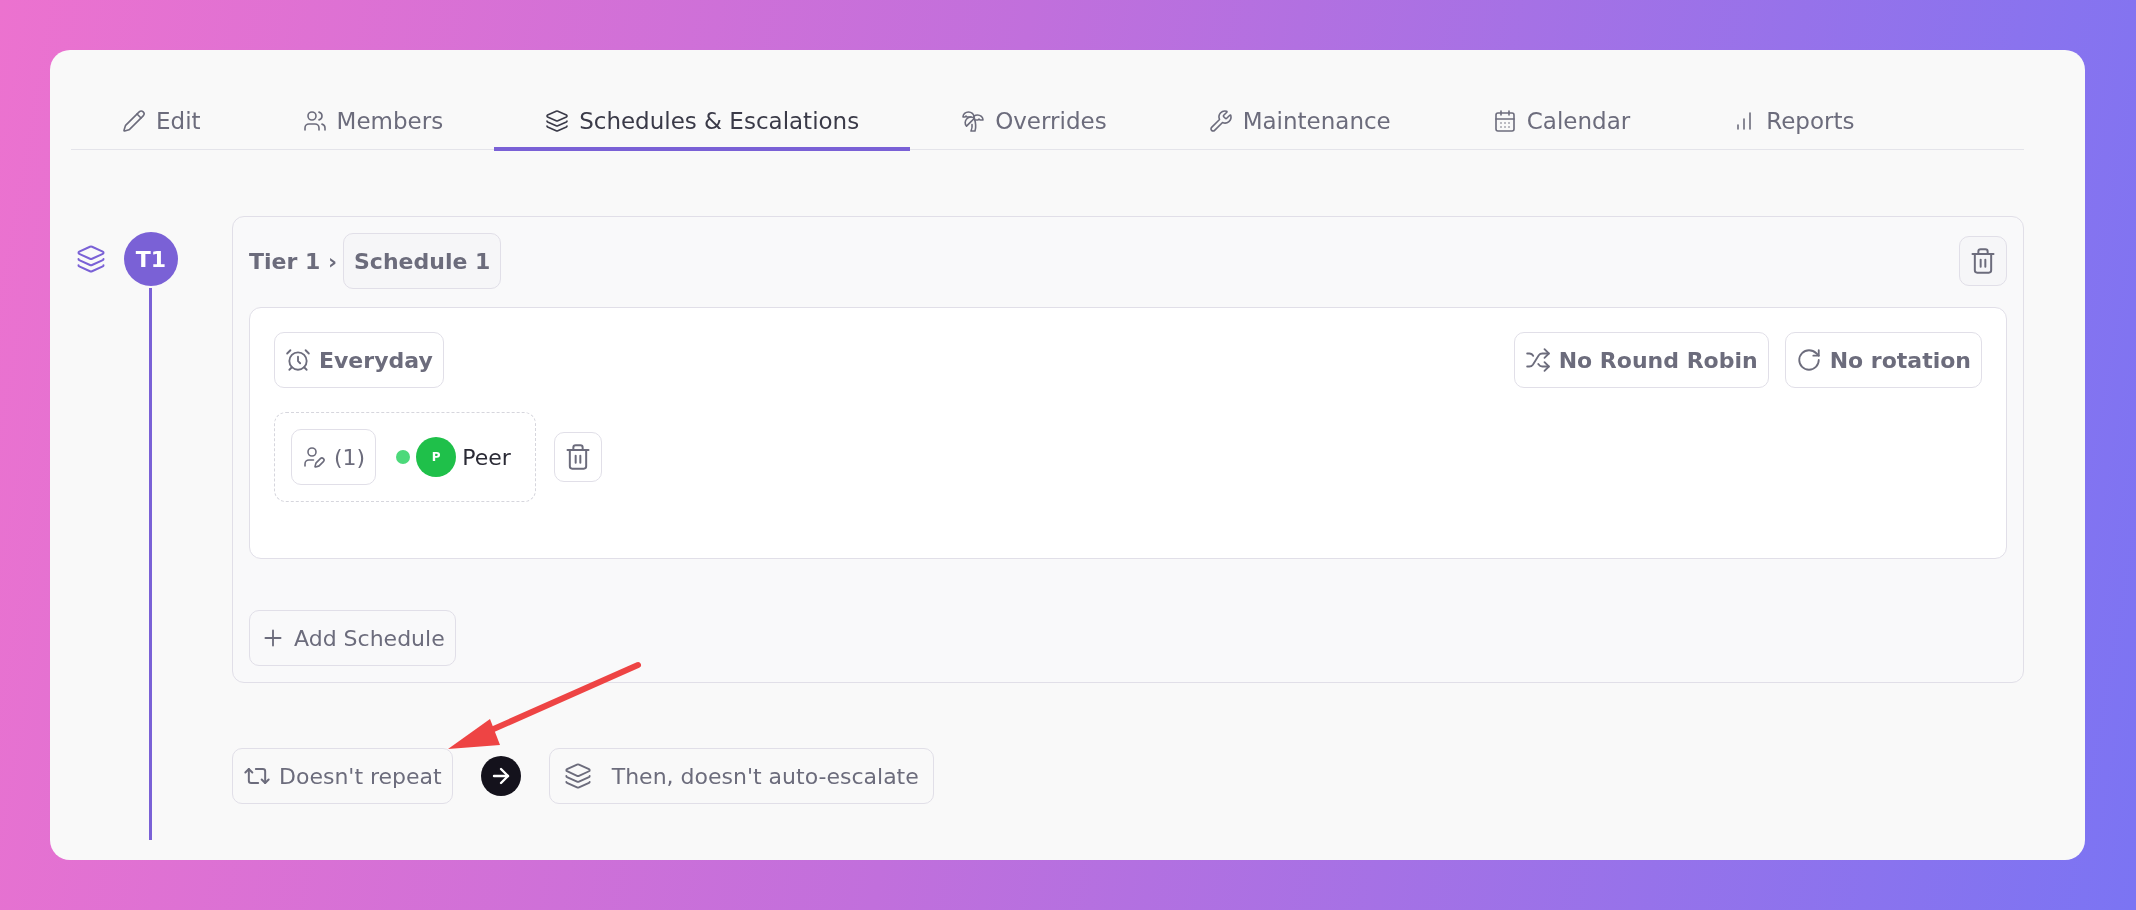  What do you see at coordinates (342, 776) in the screenshot?
I see `repeat-button: Doesn't repeat` at bounding box center [342, 776].